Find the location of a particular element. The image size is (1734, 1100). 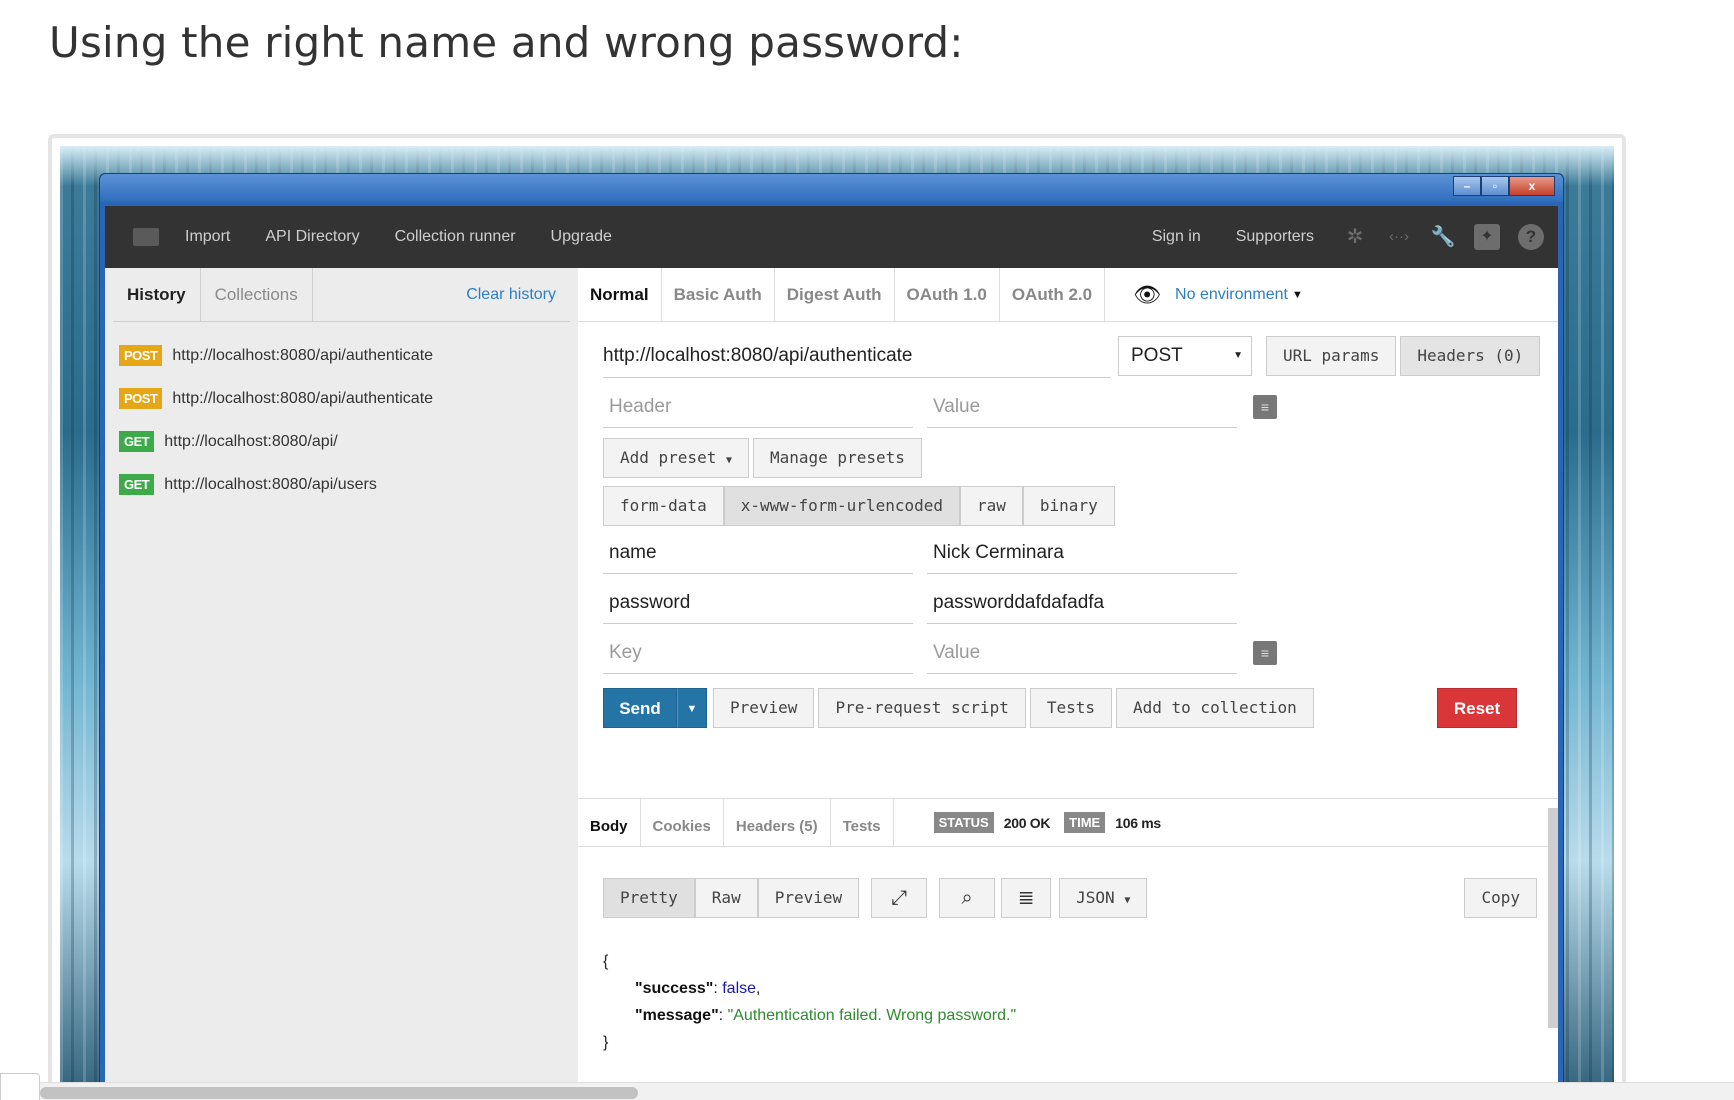

nav-collection-runner: Collection runner is located at coordinates (455, 237).